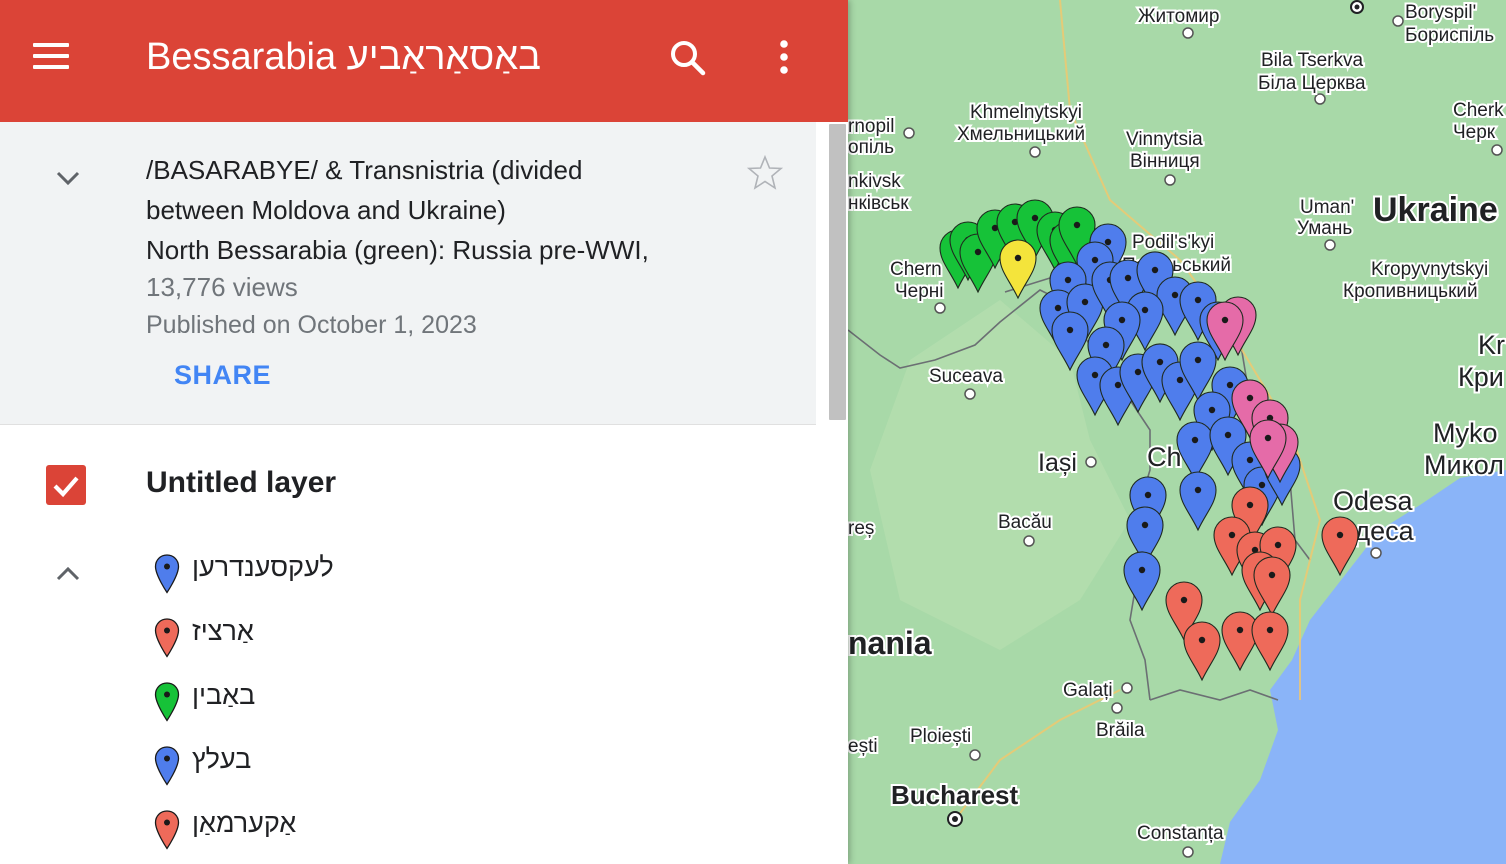 Image resolution: width=1506 pixels, height=864 pixels. I want to click on chevron-up-icon, so click(68, 574).